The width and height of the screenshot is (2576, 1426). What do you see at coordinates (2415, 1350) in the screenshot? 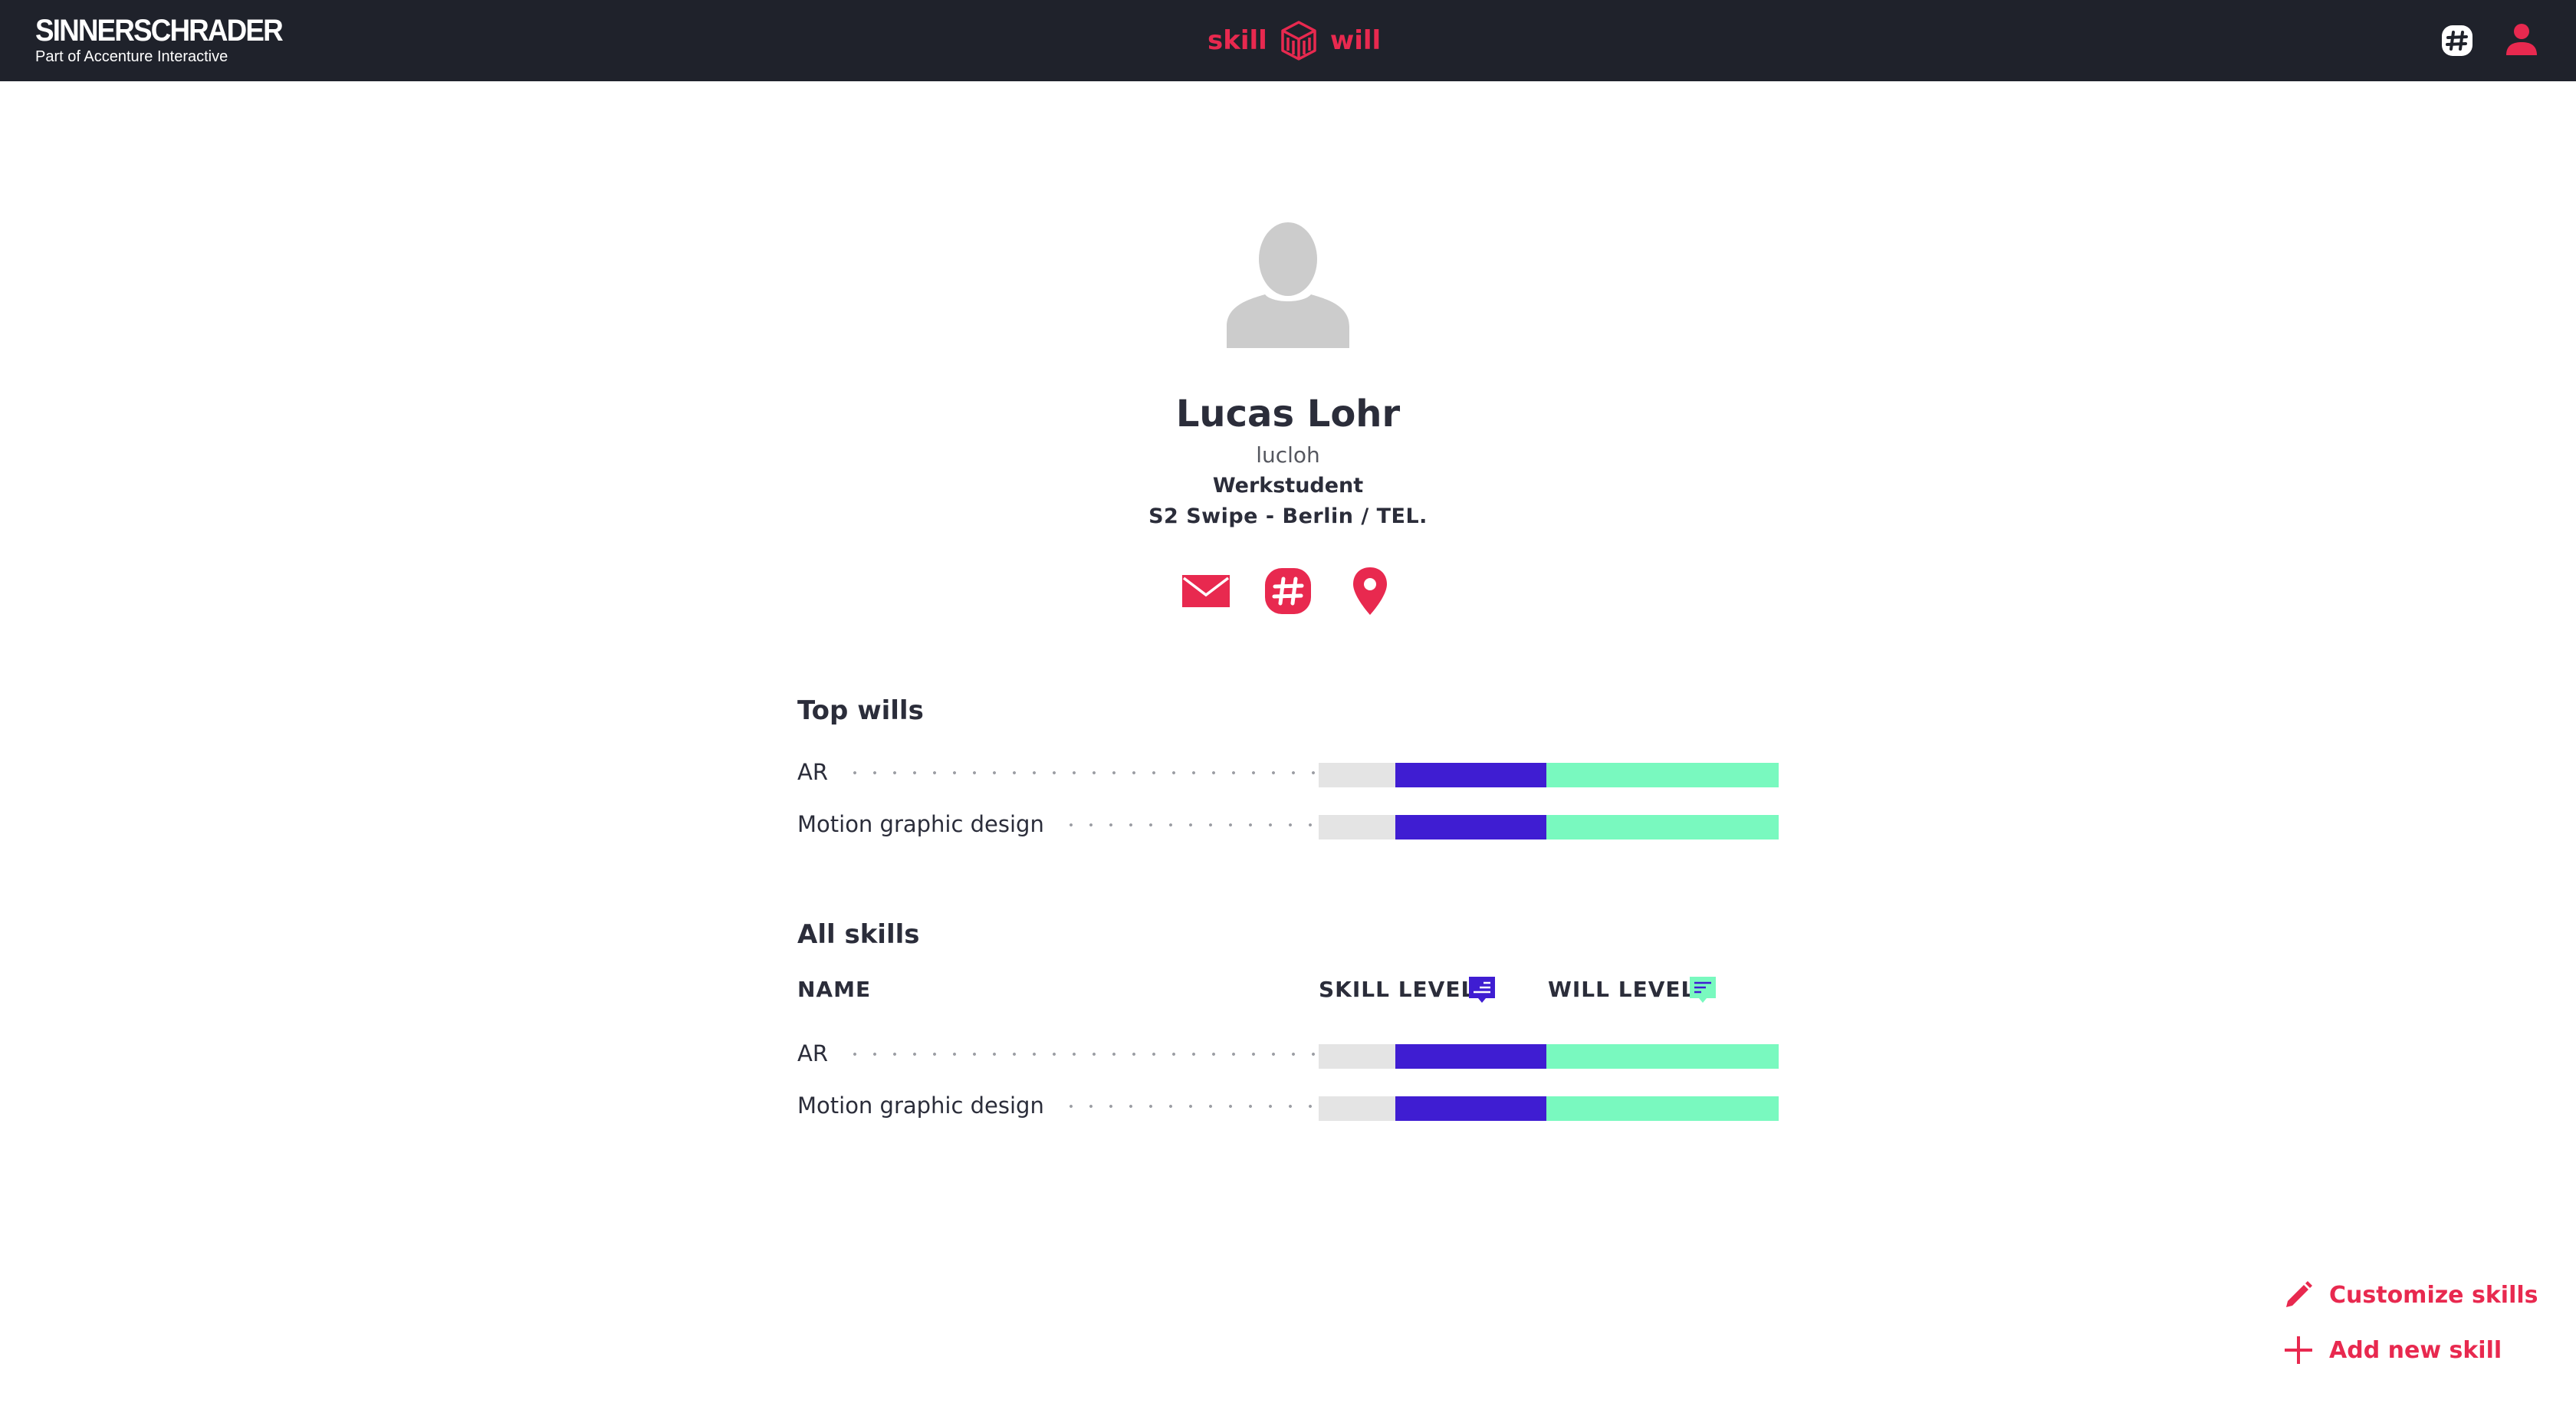
I see `add-new-skill-label: Add new skill` at bounding box center [2415, 1350].